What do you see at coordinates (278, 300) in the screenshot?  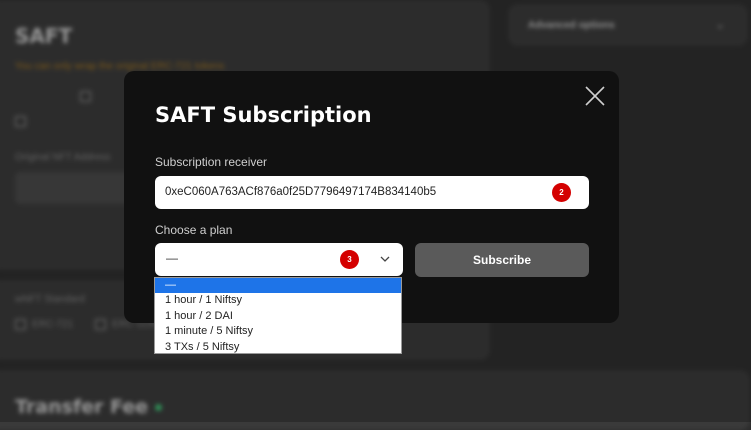 I see `plan-option: 1 hour / 1 Niftsy` at bounding box center [278, 300].